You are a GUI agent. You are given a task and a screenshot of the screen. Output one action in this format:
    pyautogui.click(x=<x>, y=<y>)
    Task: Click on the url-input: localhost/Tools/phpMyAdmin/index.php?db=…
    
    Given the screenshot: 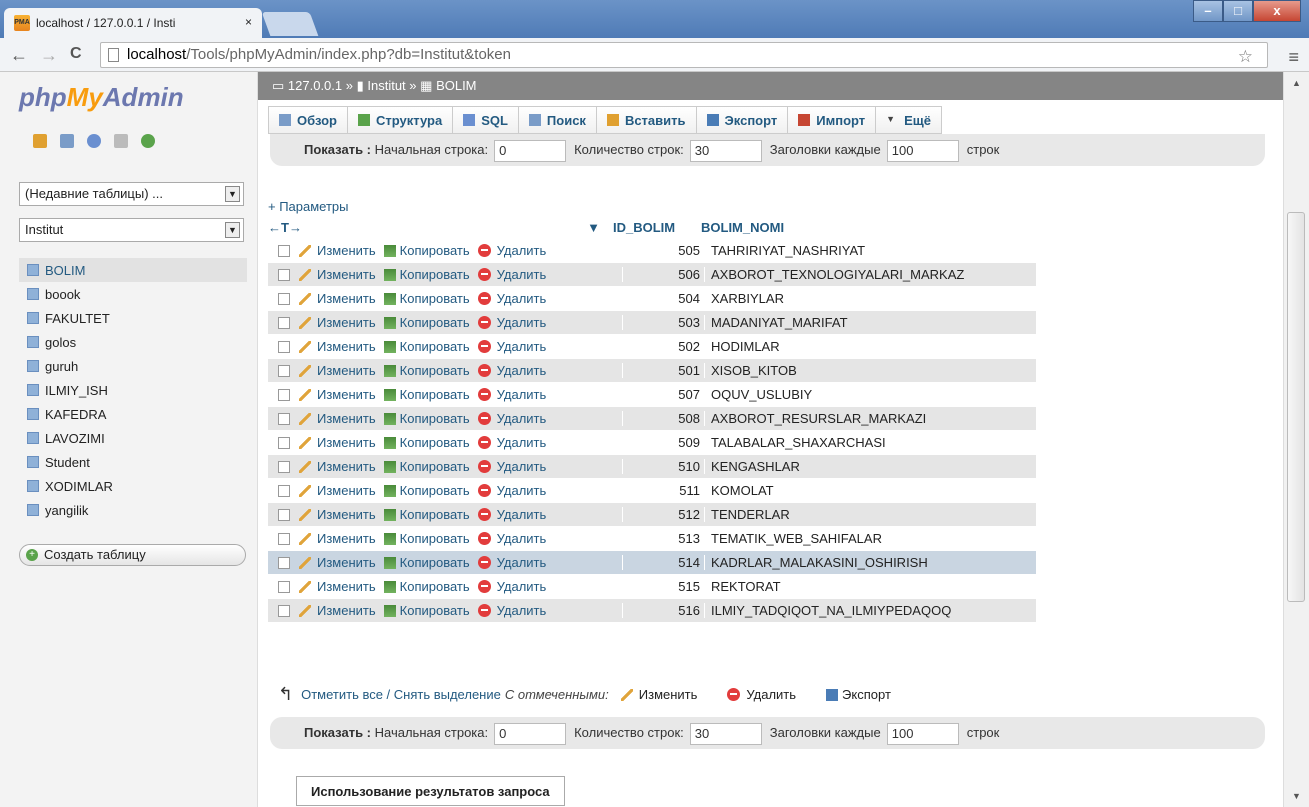 What is the action you would take?
    pyautogui.click(x=699, y=55)
    